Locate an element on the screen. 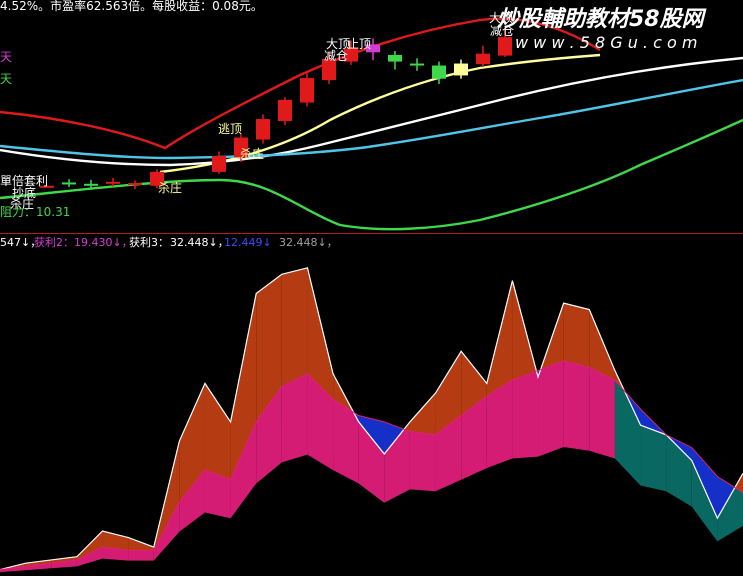 This screenshot has width=743, height=576. candle-label: 逃顶 is located at coordinates (230, 129).